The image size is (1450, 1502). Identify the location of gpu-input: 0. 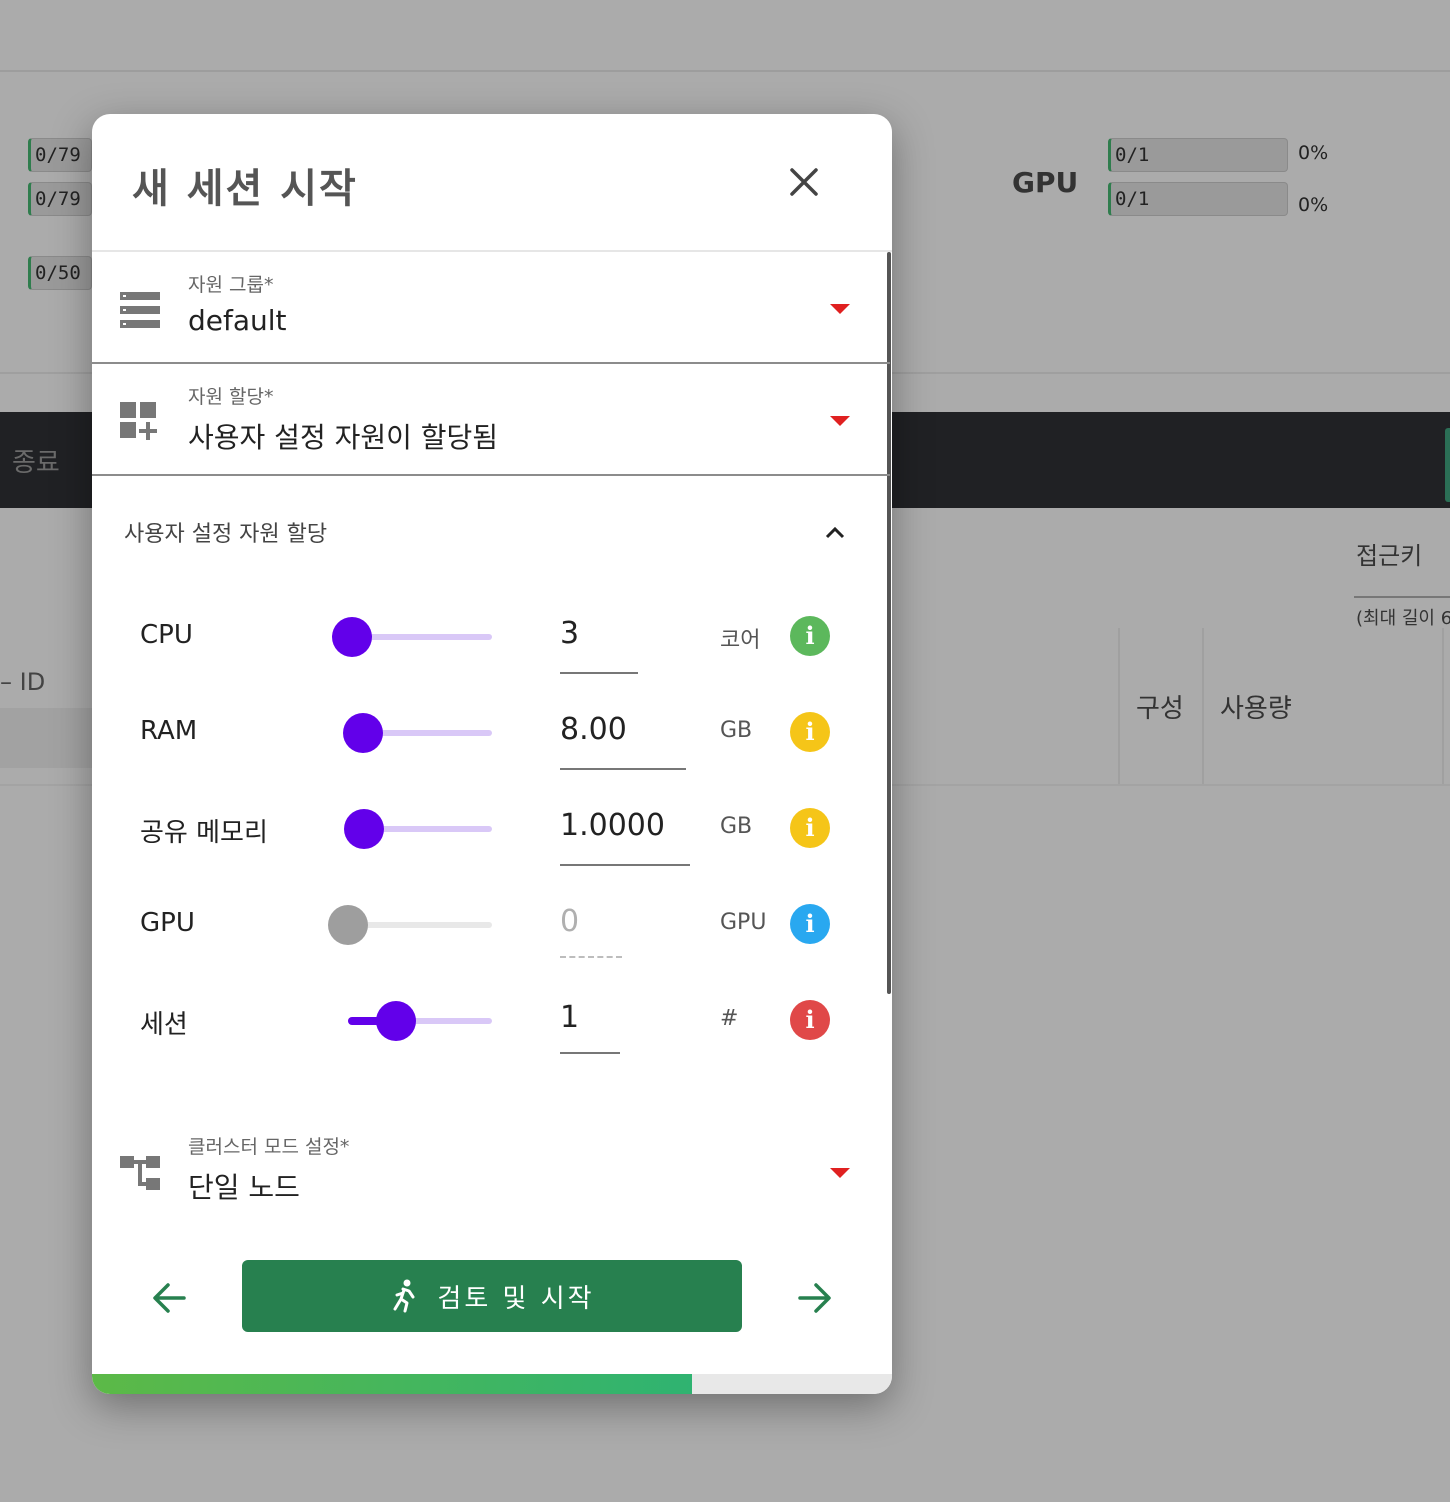
(569, 921).